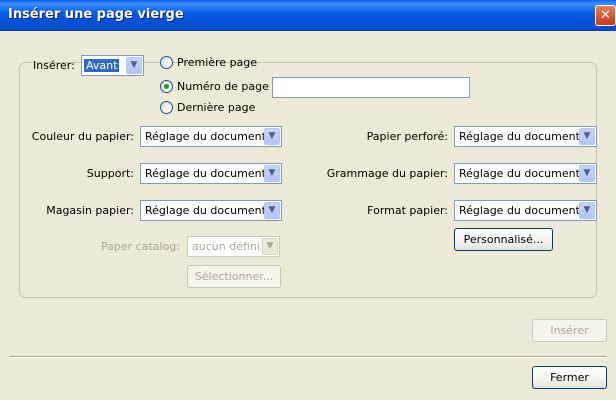 Image resolution: width=616 pixels, height=400 pixels. I want to click on insert-position-value: Avant, so click(102, 65).